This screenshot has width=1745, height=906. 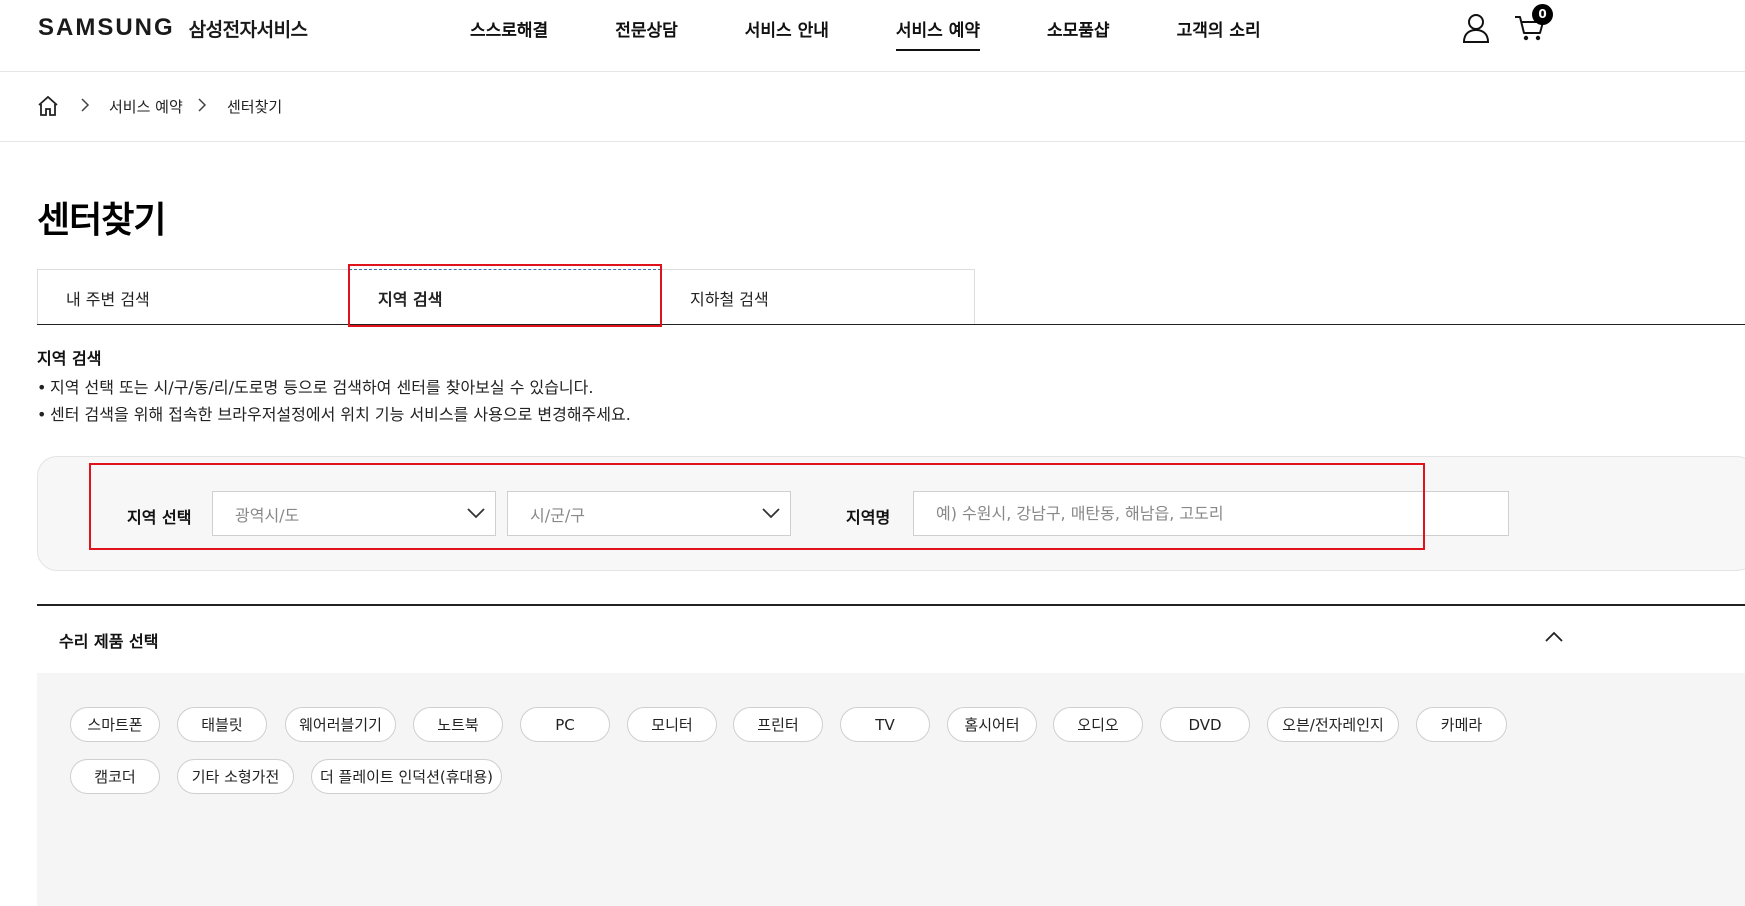 I want to click on city-select-value: 시/군/구, so click(x=557, y=515).